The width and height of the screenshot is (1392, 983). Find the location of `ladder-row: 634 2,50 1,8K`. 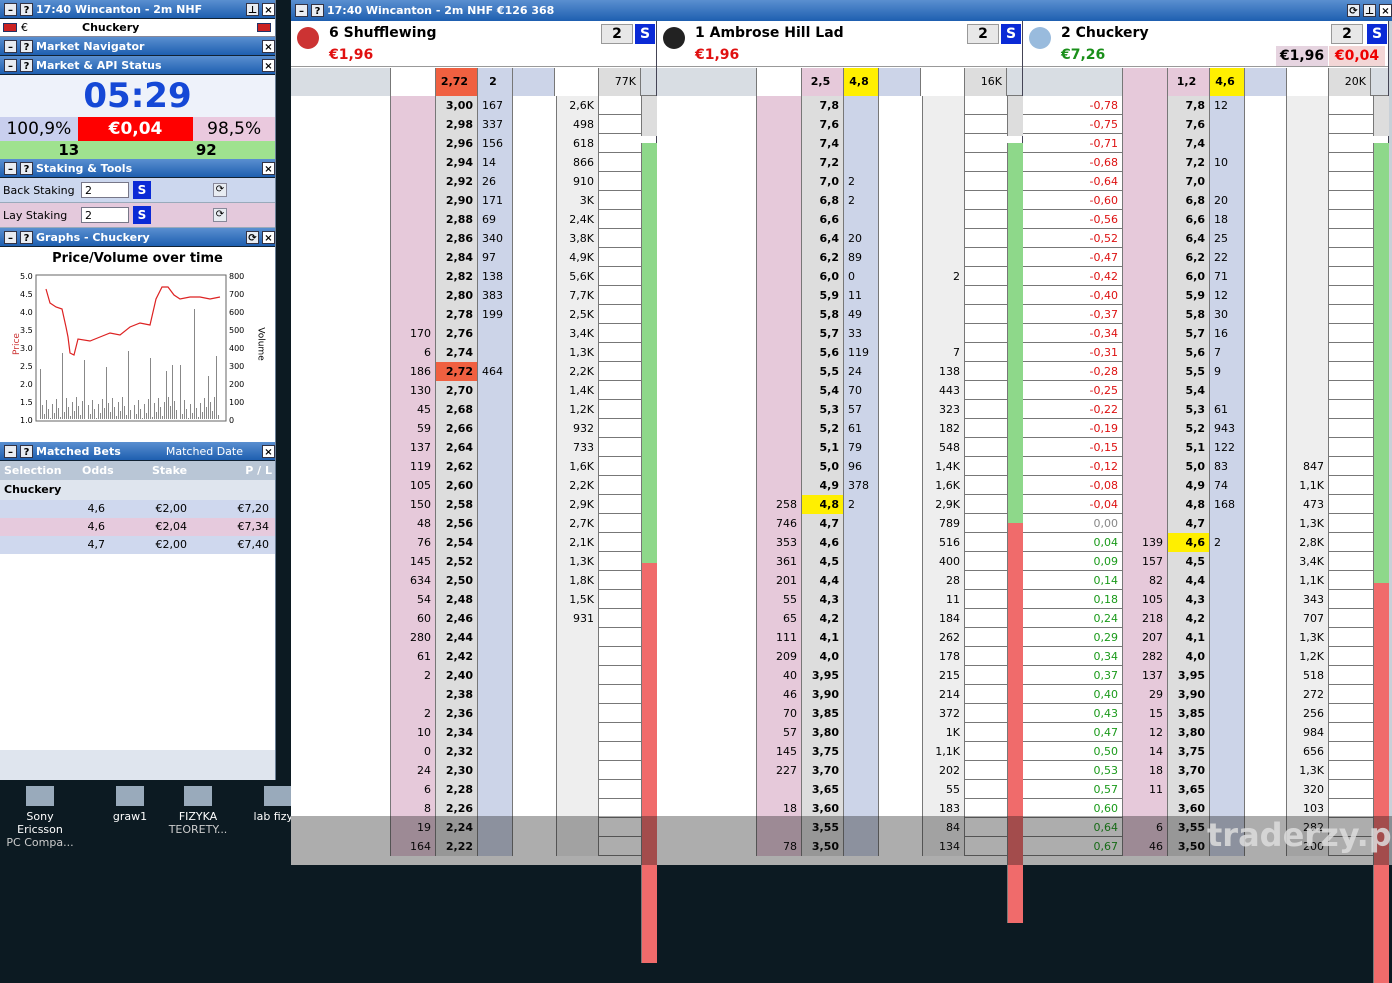

ladder-row: 634 2,50 1,8K is located at coordinates (473, 580).